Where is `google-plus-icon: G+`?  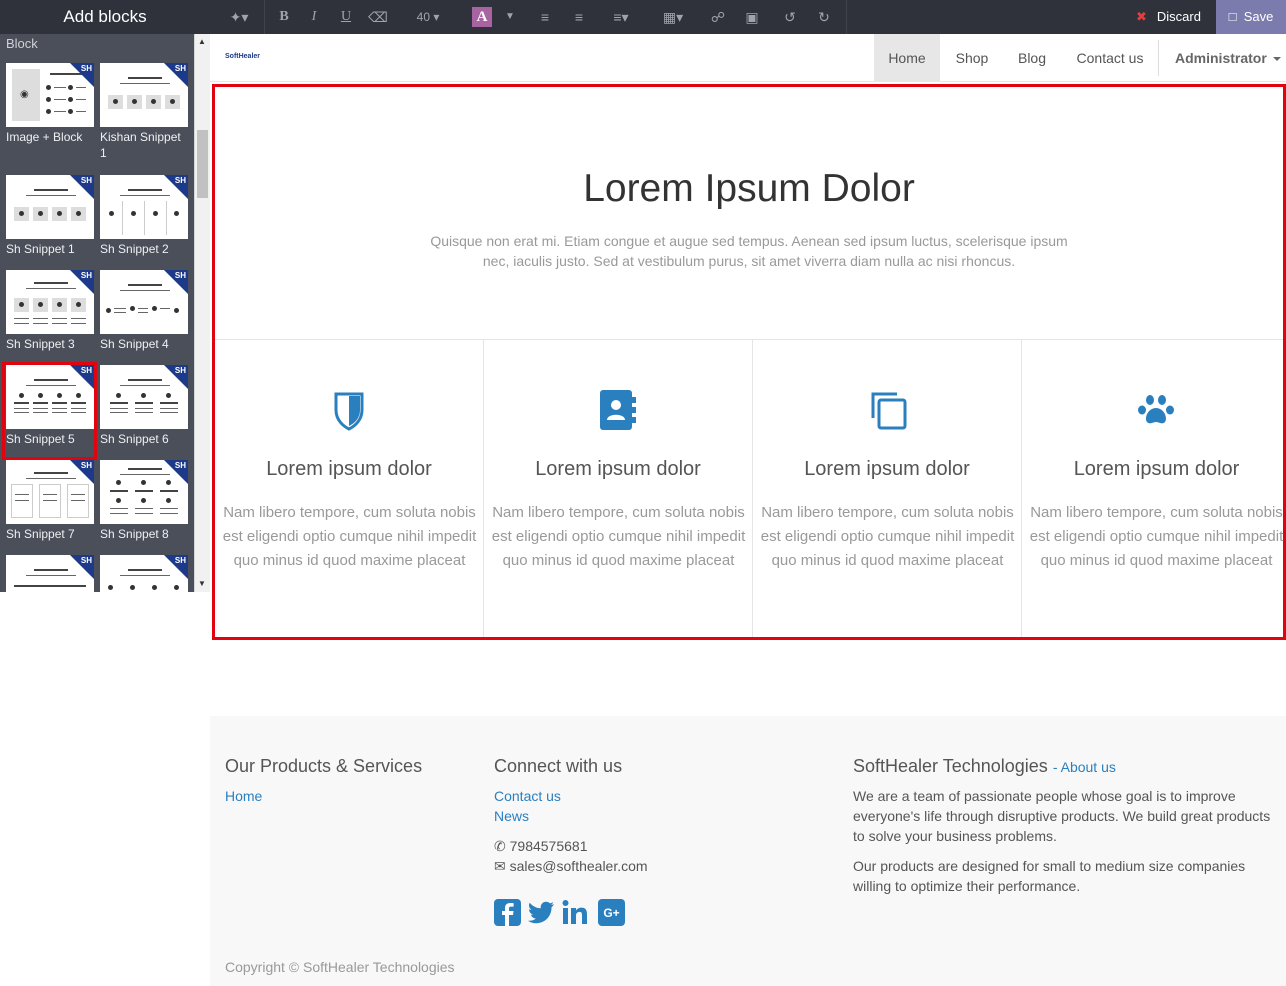 google-plus-icon: G+ is located at coordinates (611, 912).